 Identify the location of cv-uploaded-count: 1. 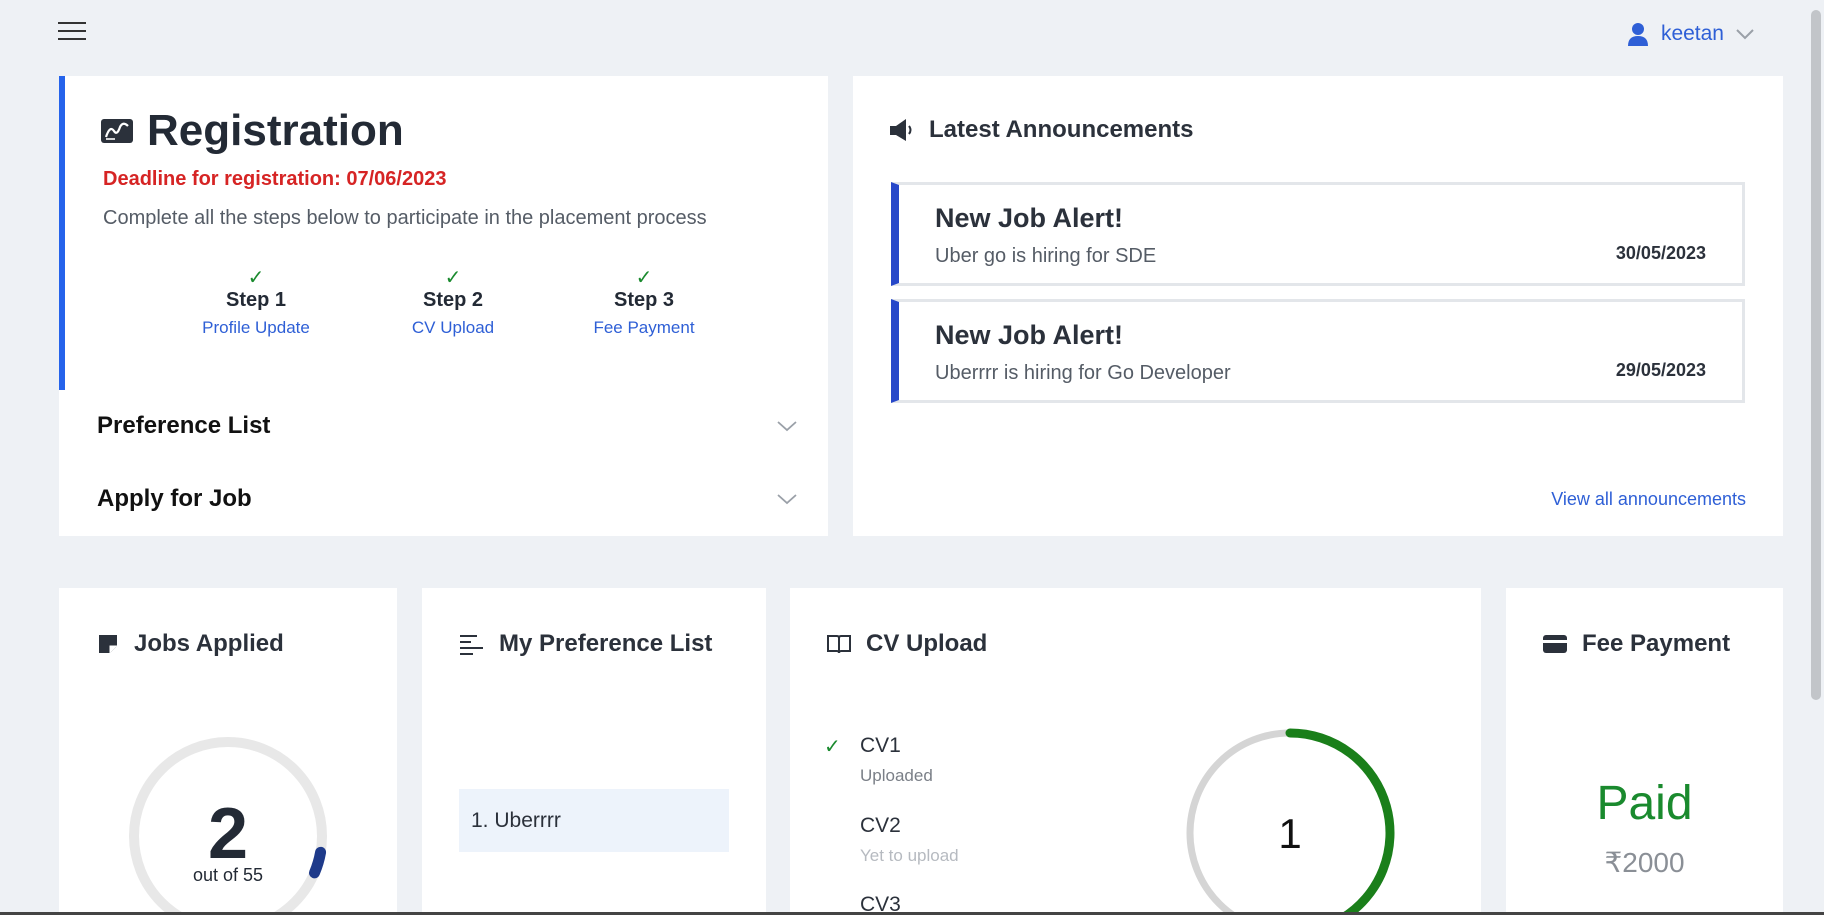
(1289, 833).